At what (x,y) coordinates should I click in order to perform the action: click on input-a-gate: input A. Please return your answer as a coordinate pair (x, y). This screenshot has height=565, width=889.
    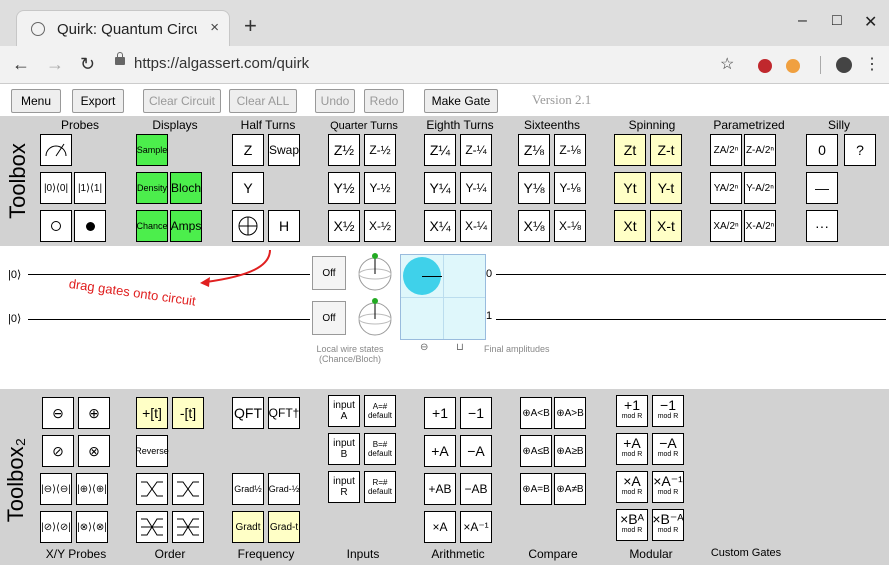
    Looking at the image, I should click on (344, 411).